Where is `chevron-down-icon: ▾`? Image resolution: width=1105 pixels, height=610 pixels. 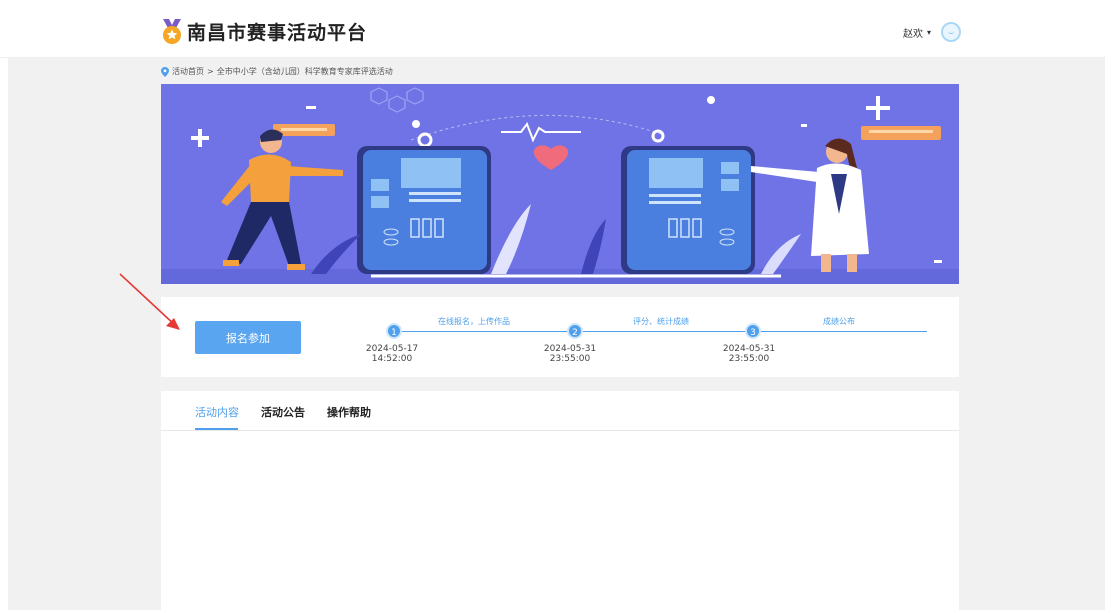 chevron-down-icon: ▾ is located at coordinates (929, 32).